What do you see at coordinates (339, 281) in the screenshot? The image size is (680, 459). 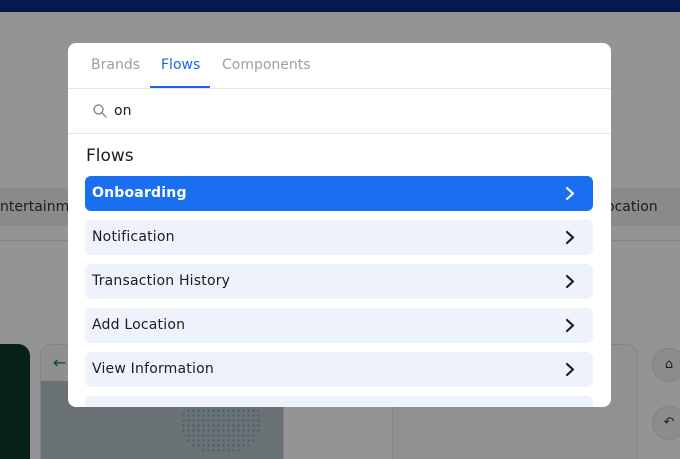 I see `list-item: Transaction History` at bounding box center [339, 281].